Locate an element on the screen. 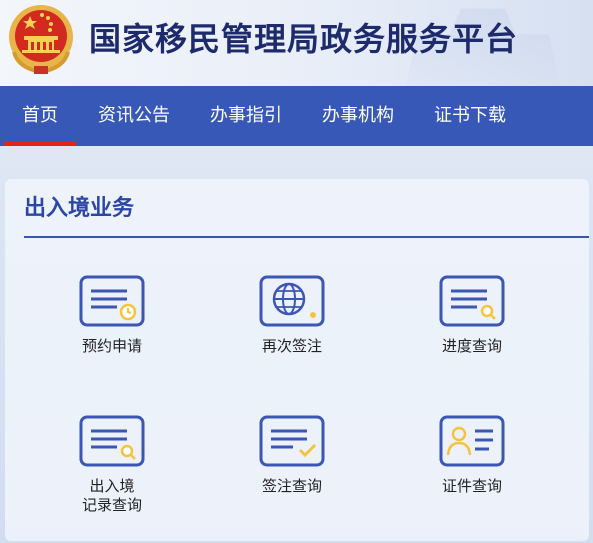 This screenshot has width=593, height=543. nav-item-offices: 办事机构 is located at coordinates (358, 116).